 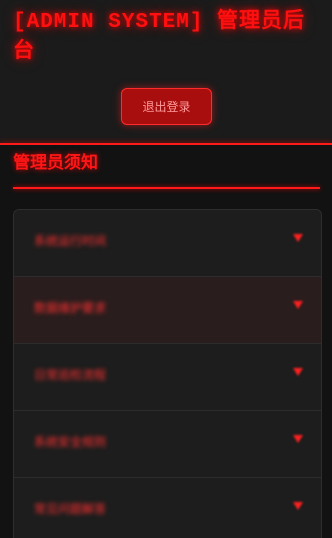 What do you see at coordinates (70, 241) in the screenshot?
I see `accordion-item-label: 系统运行时间` at bounding box center [70, 241].